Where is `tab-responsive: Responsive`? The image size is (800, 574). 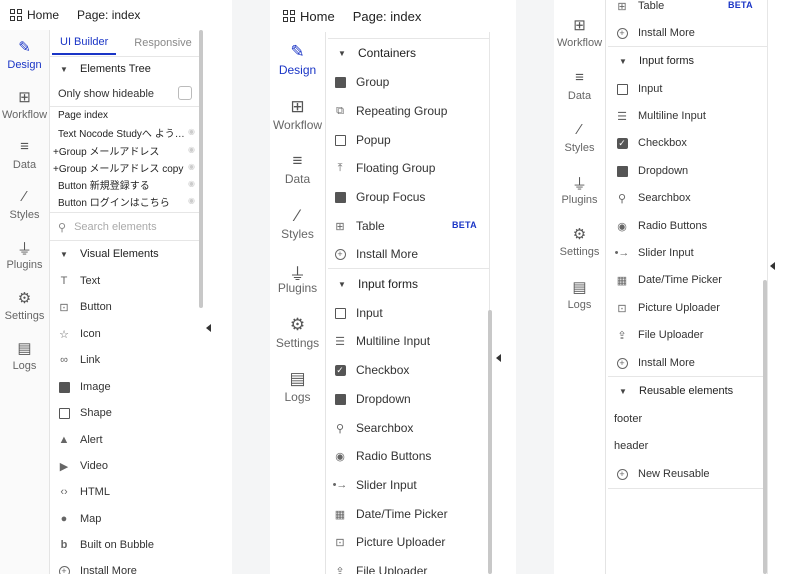 tab-responsive: Responsive is located at coordinates (162, 42).